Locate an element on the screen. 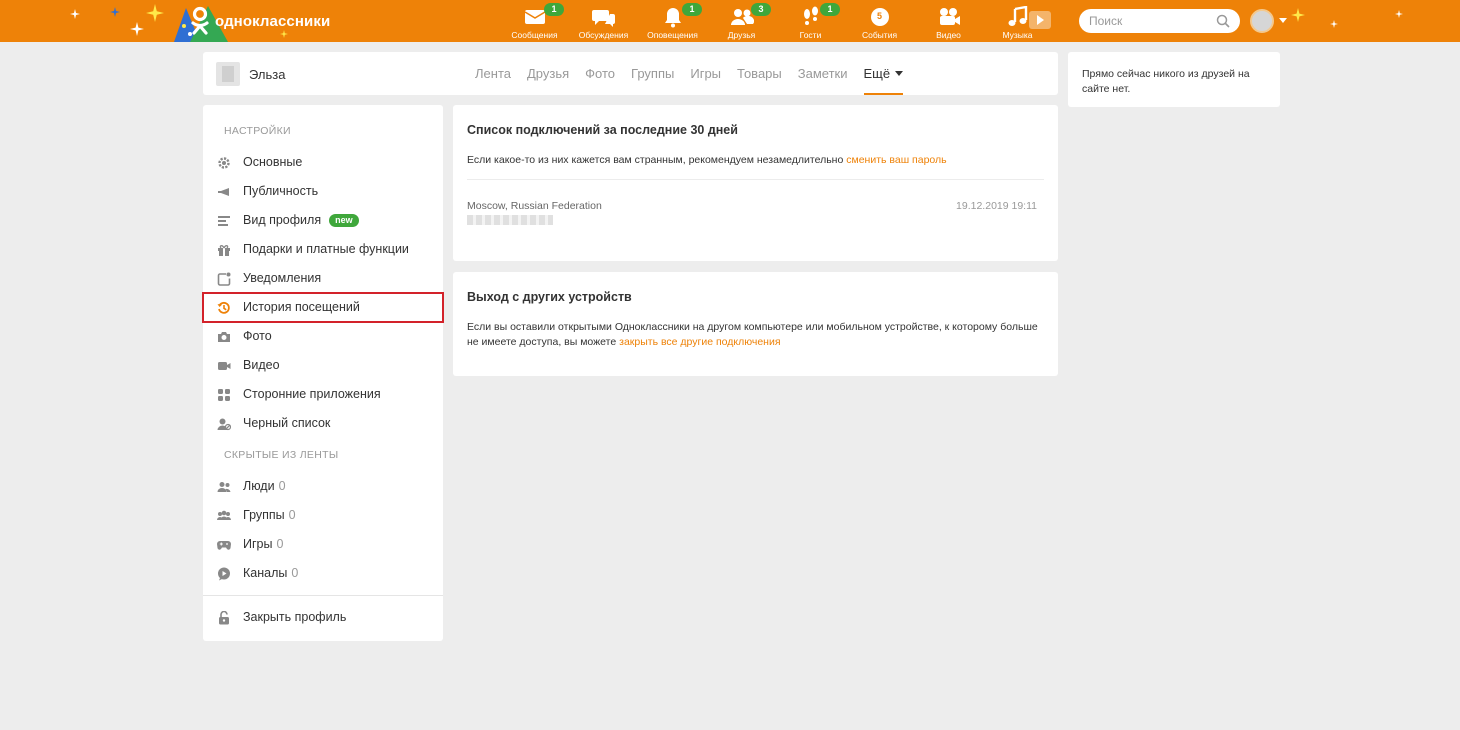 The width and height of the screenshot is (1460, 730). search-input is located at coordinates (1149, 21).